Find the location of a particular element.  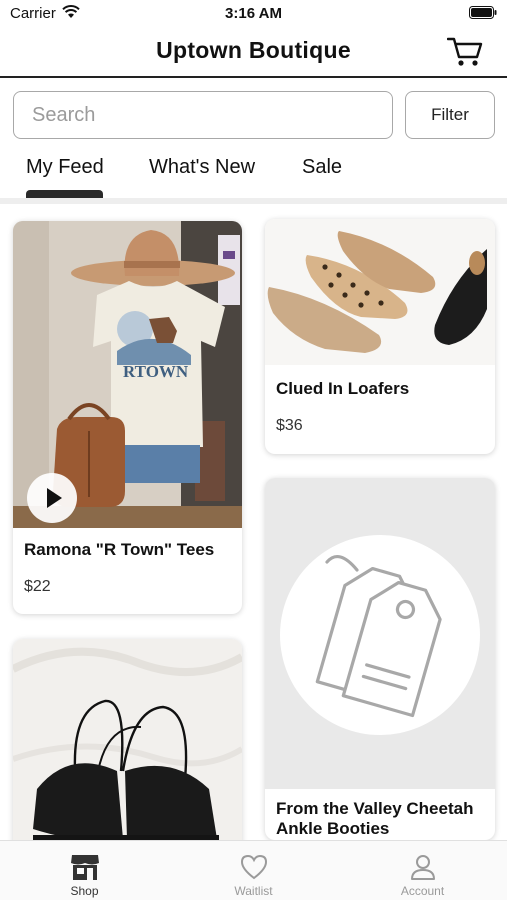

tab-bar-account: Account is located at coordinates (422, 870).